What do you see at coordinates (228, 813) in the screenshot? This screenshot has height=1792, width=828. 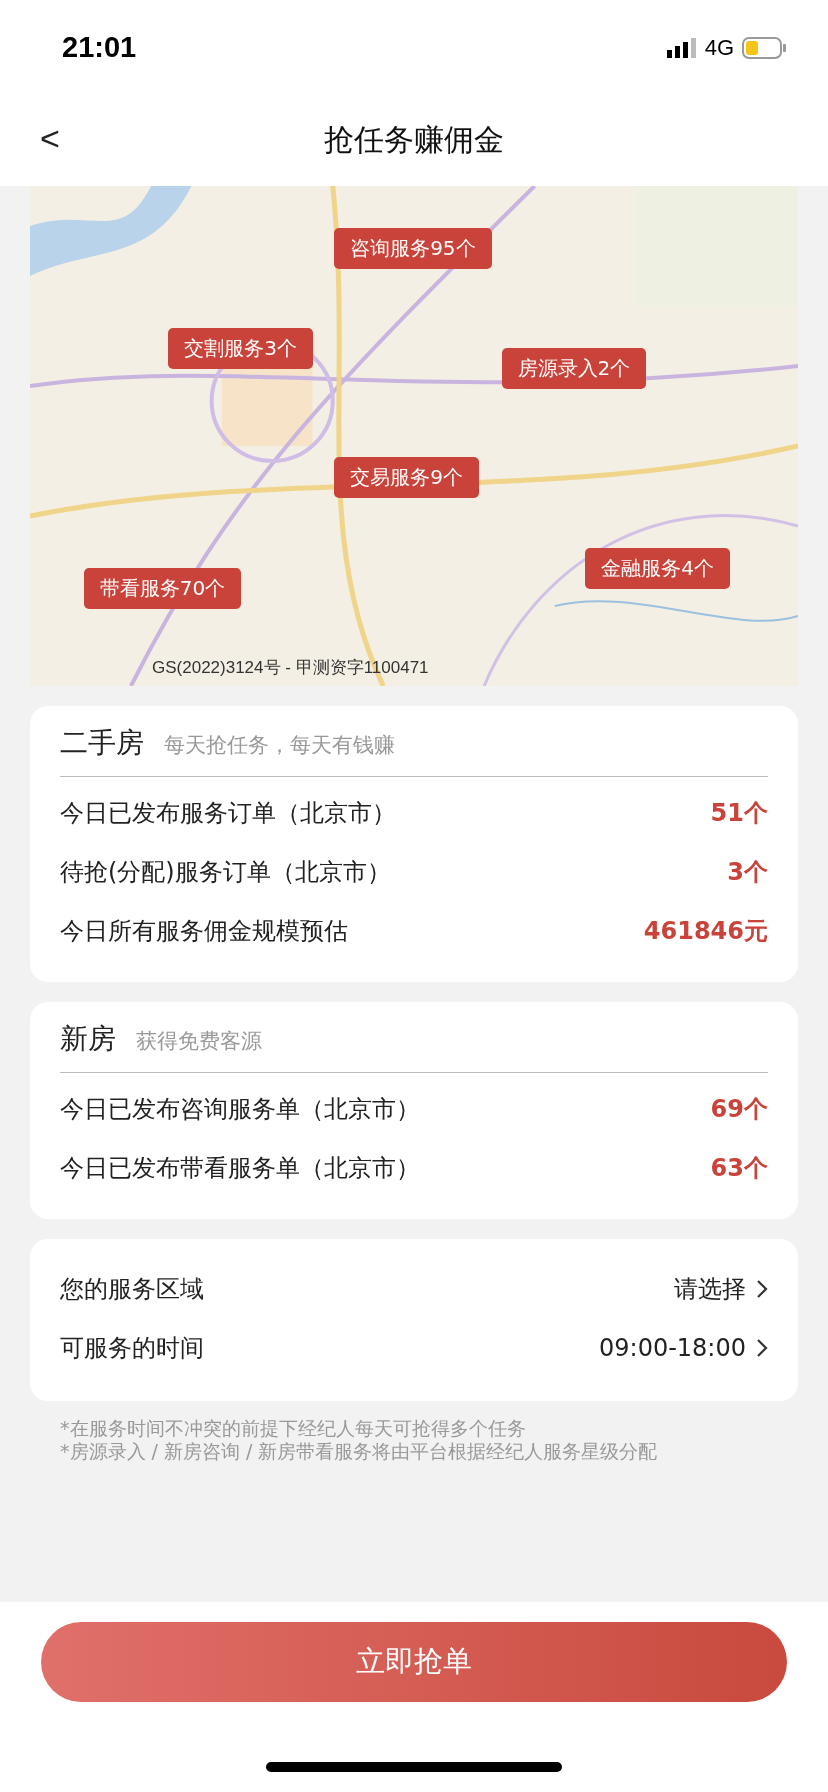 I see `stat-label: 今日已发布服务订单（北京市）` at bounding box center [228, 813].